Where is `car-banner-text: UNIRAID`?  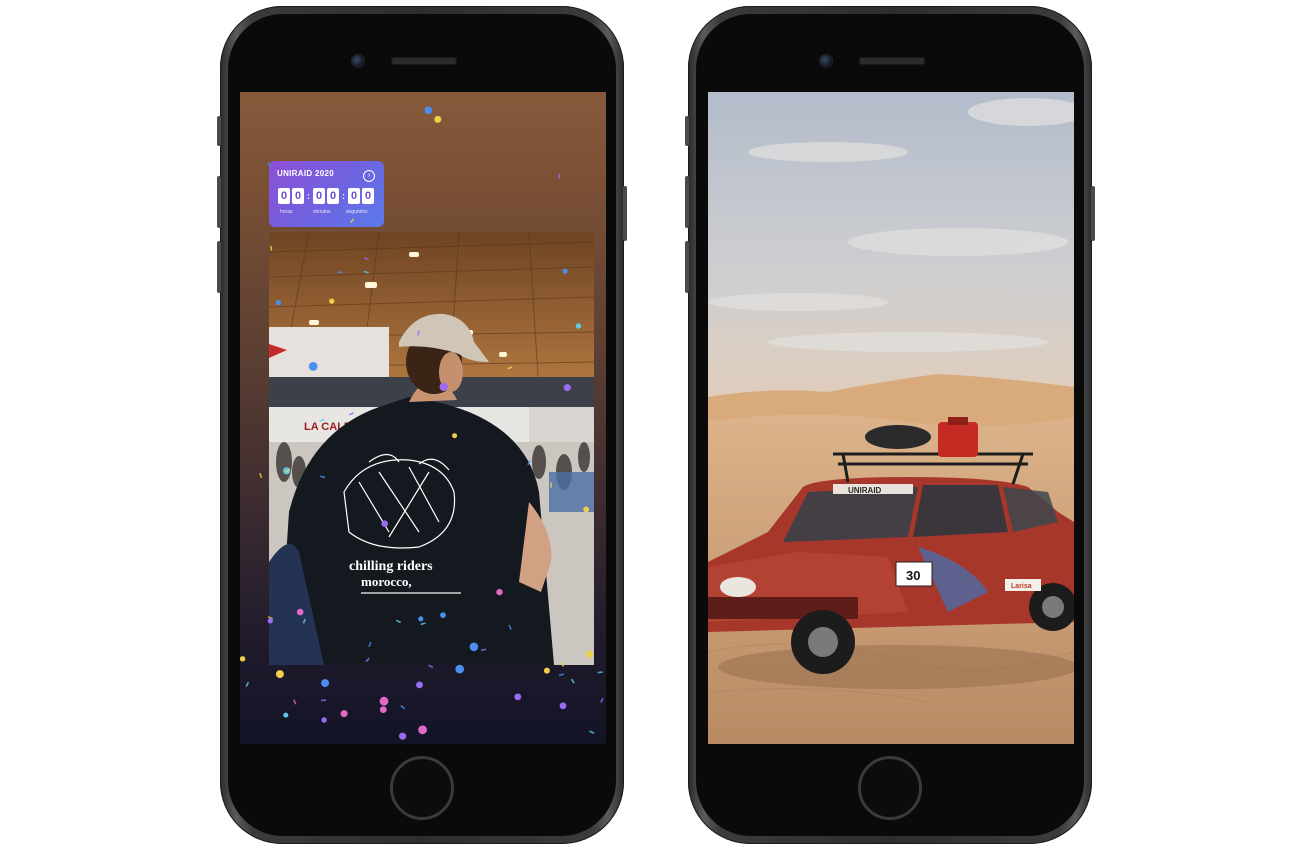 car-banner-text: UNIRAID is located at coordinates (865, 490).